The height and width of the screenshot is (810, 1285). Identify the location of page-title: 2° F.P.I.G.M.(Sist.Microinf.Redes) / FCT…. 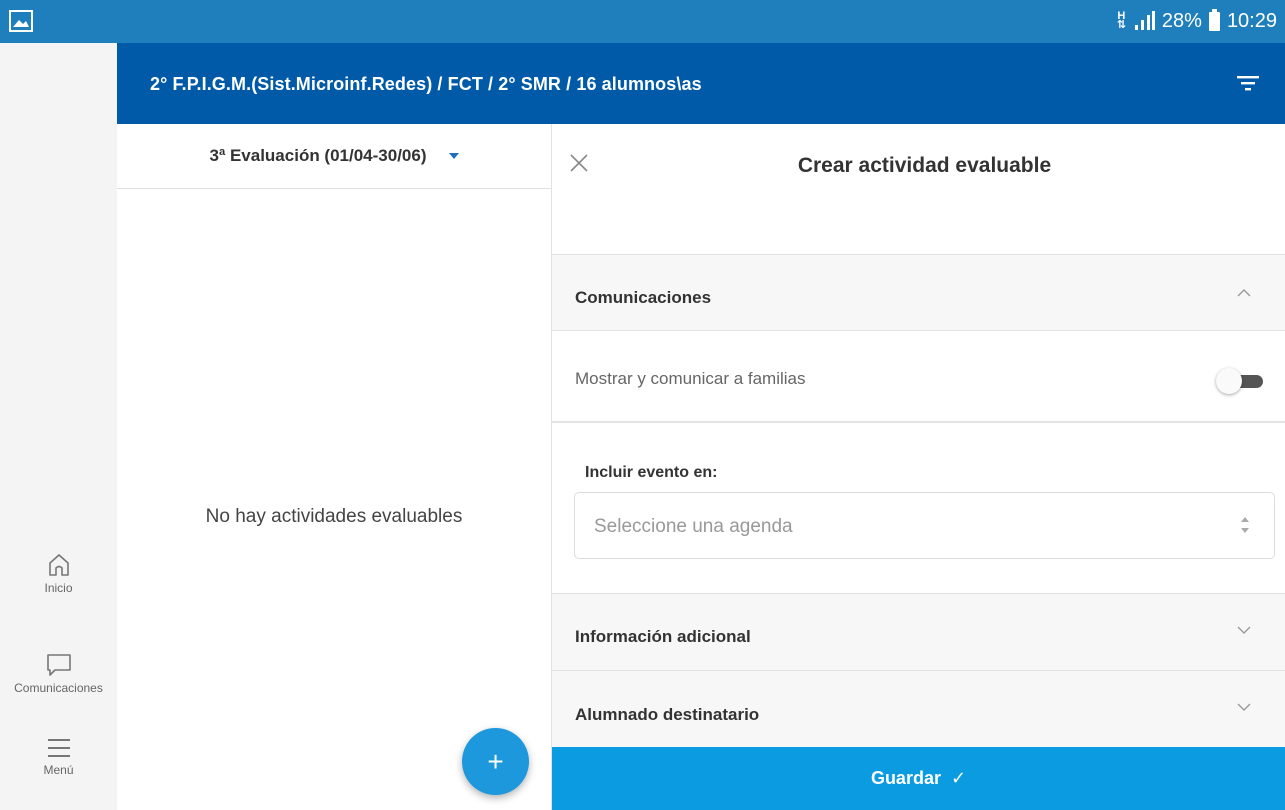
(426, 84).